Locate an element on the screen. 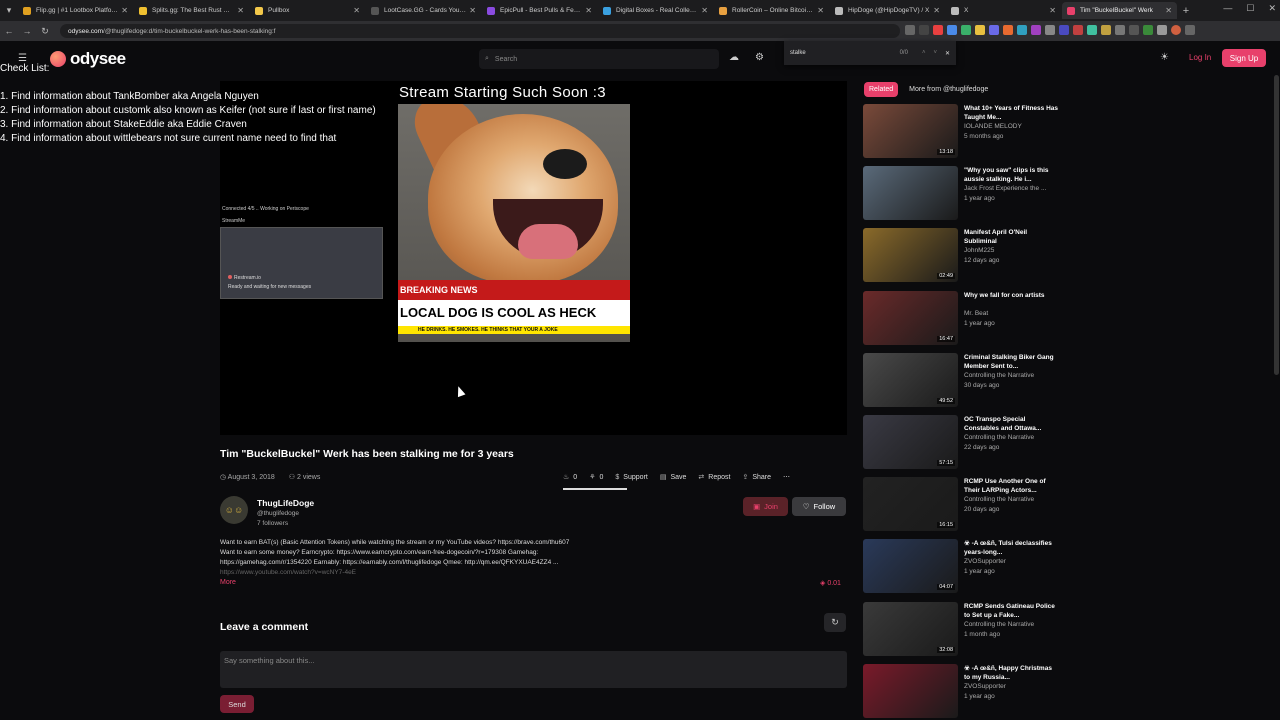 This screenshot has height=720, width=1280. minimize-icon: — is located at coordinates (1227, 8).